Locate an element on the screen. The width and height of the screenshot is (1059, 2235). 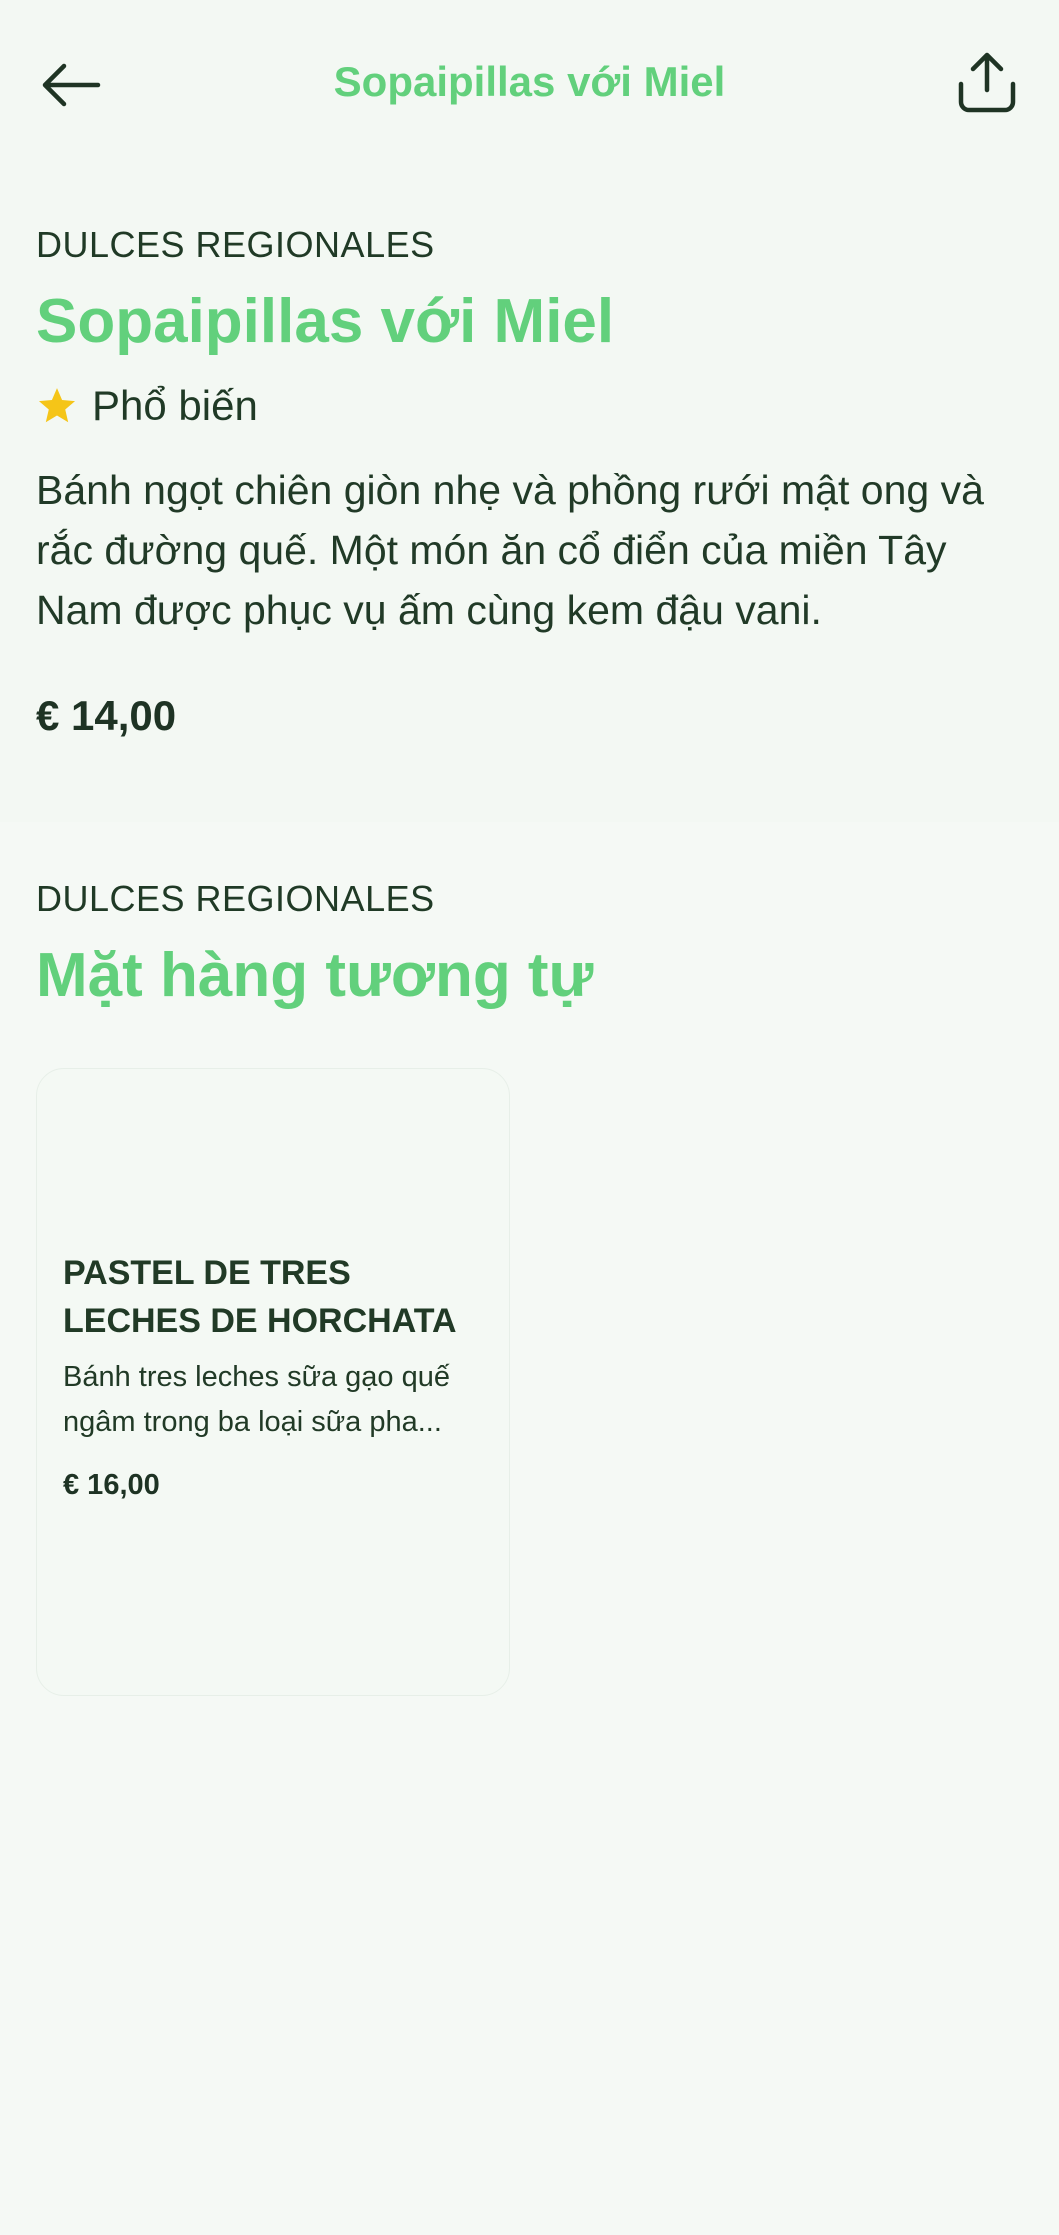
similar-category: DULCES REGIONALES is located at coordinates (235, 898).